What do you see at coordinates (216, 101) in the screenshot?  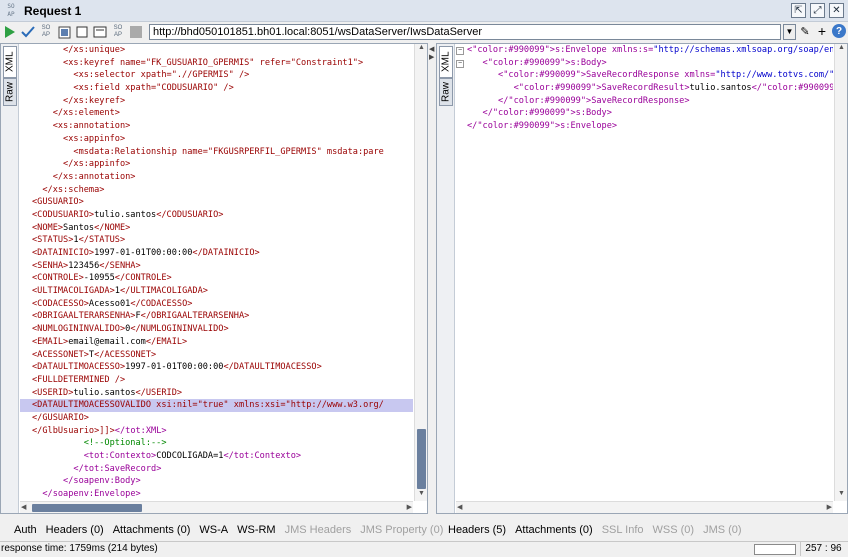 I see `request-code-line: </xs:keyref>` at bounding box center [216, 101].